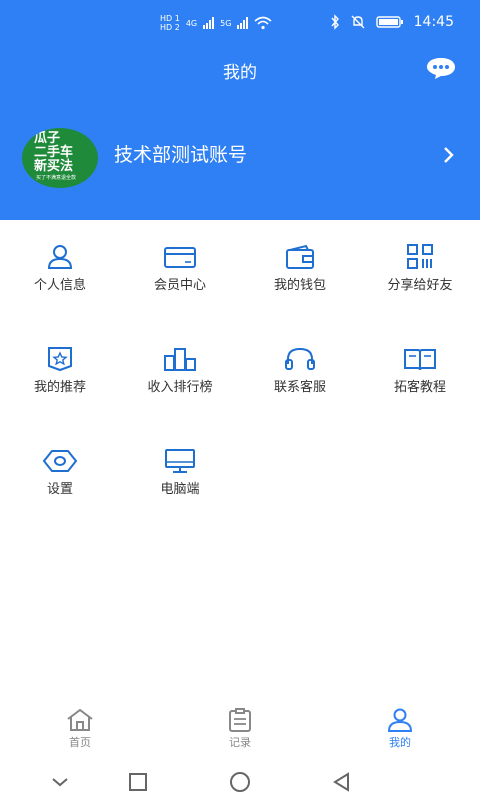  What do you see at coordinates (433, 22) in the screenshot?
I see `clock: 14:45` at bounding box center [433, 22].